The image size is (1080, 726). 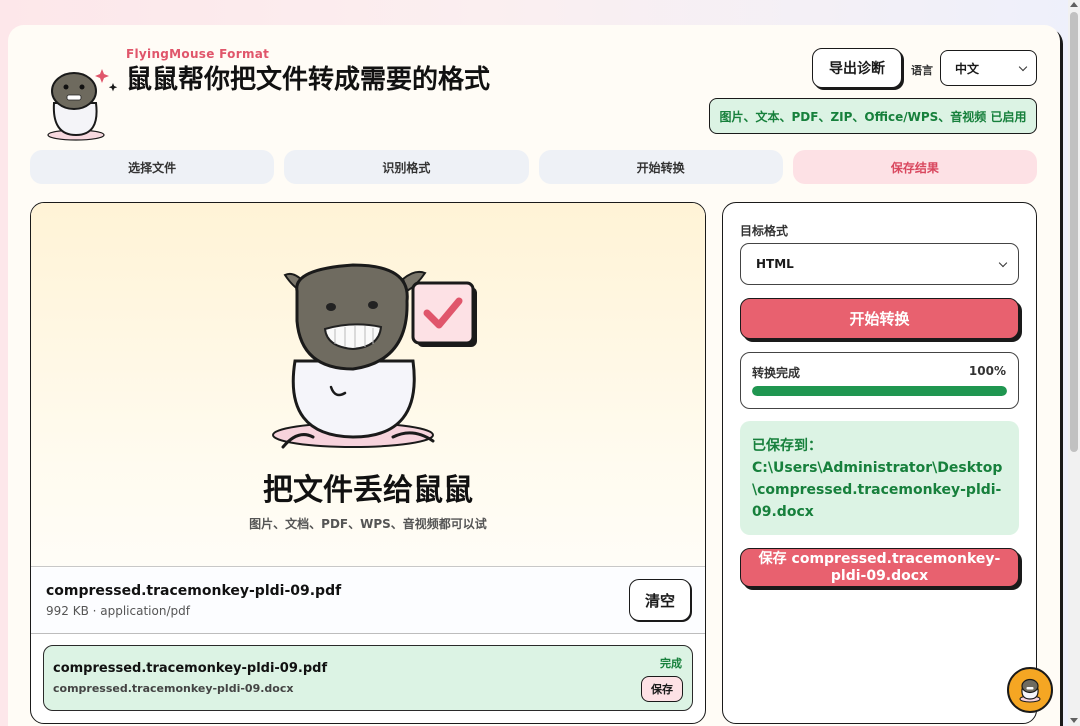 What do you see at coordinates (194, 591) in the screenshot?
I see `selected-file-name: compressed.tracemonkey-pldi-09.pdf` at bounding box center [194, 591].